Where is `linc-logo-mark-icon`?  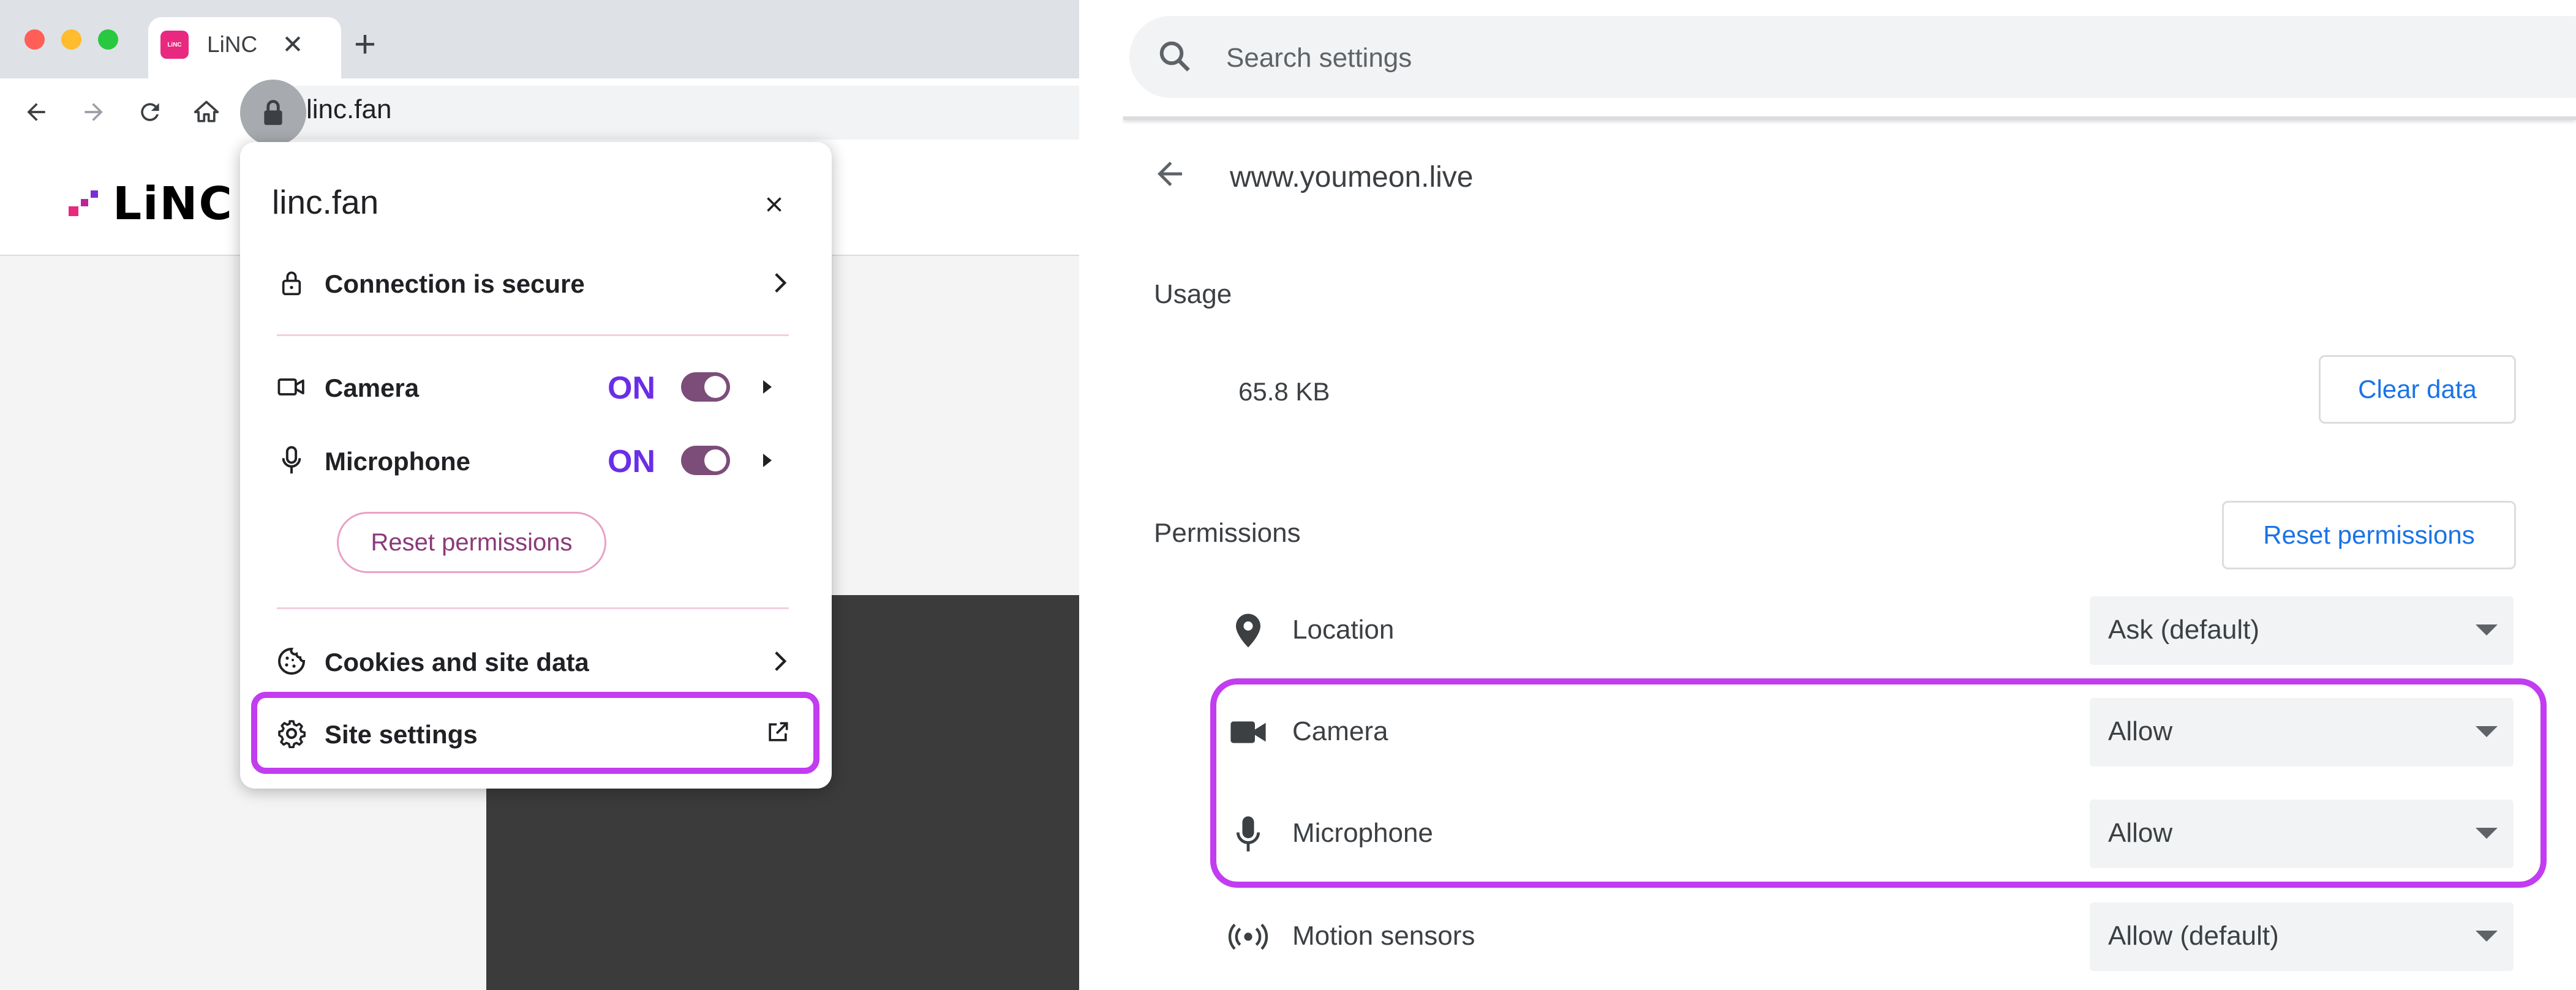 linc-logo-mark-icon is located at coordinates (84, 203).